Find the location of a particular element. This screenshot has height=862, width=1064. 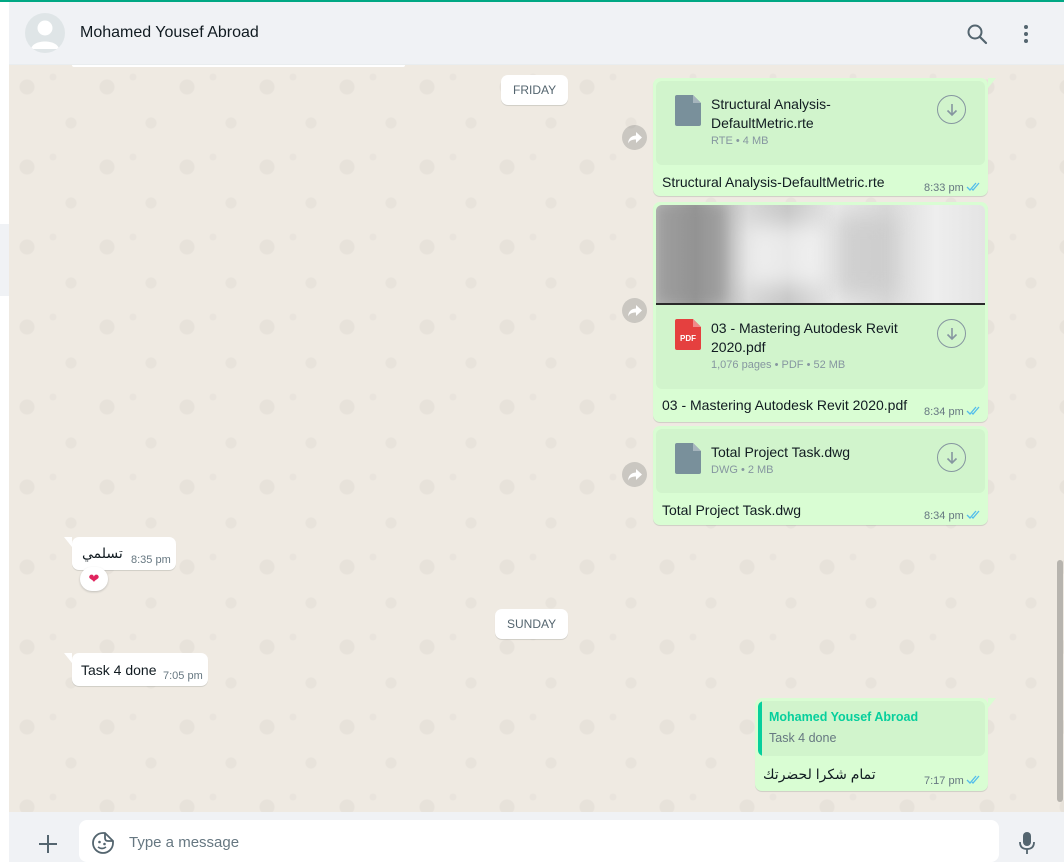

pdf-badge-label: PDF is located at coordinates (688, 338).